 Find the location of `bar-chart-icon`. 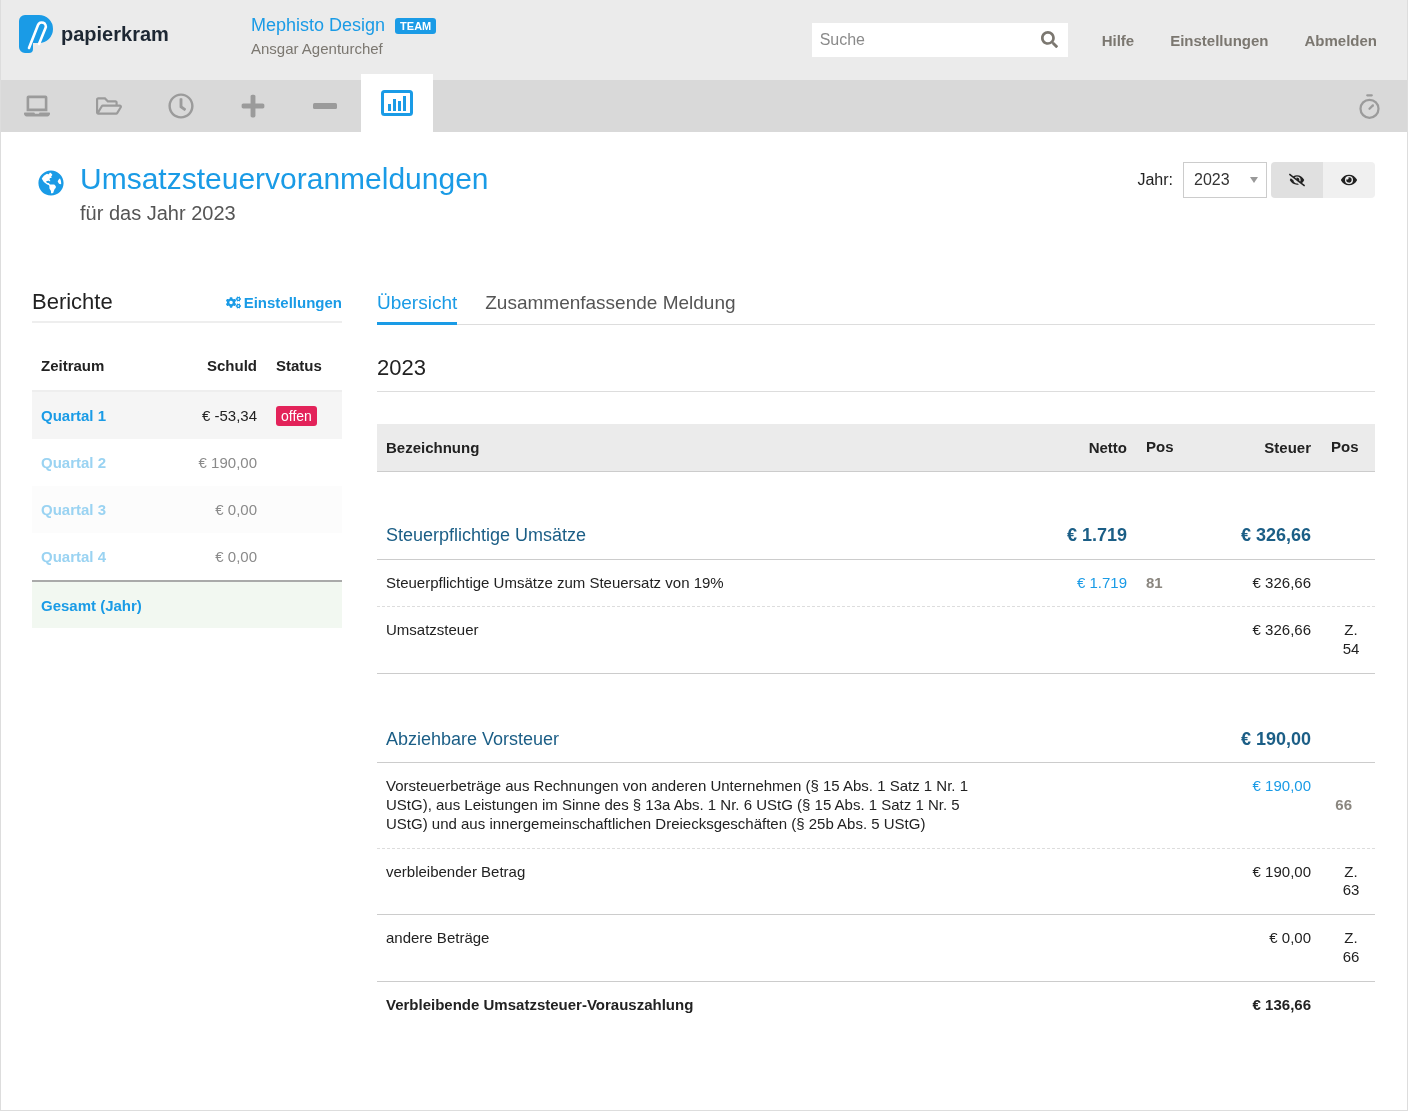

bar-chart-icon is located at coordinates (397, 103).